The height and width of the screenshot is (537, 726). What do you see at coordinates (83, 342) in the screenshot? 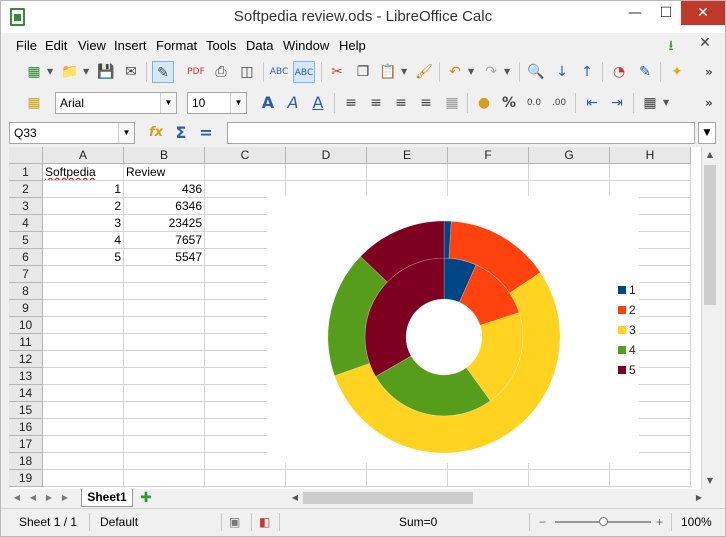
I see `cell-a11` at bounding box center [83, 342].